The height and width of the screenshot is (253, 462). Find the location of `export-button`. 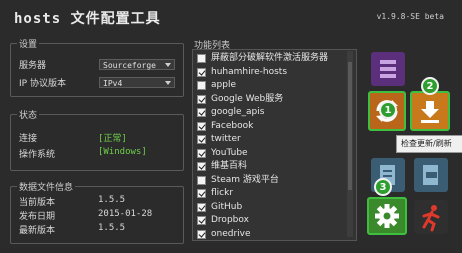

export-button is located at coordinates (431, 175).